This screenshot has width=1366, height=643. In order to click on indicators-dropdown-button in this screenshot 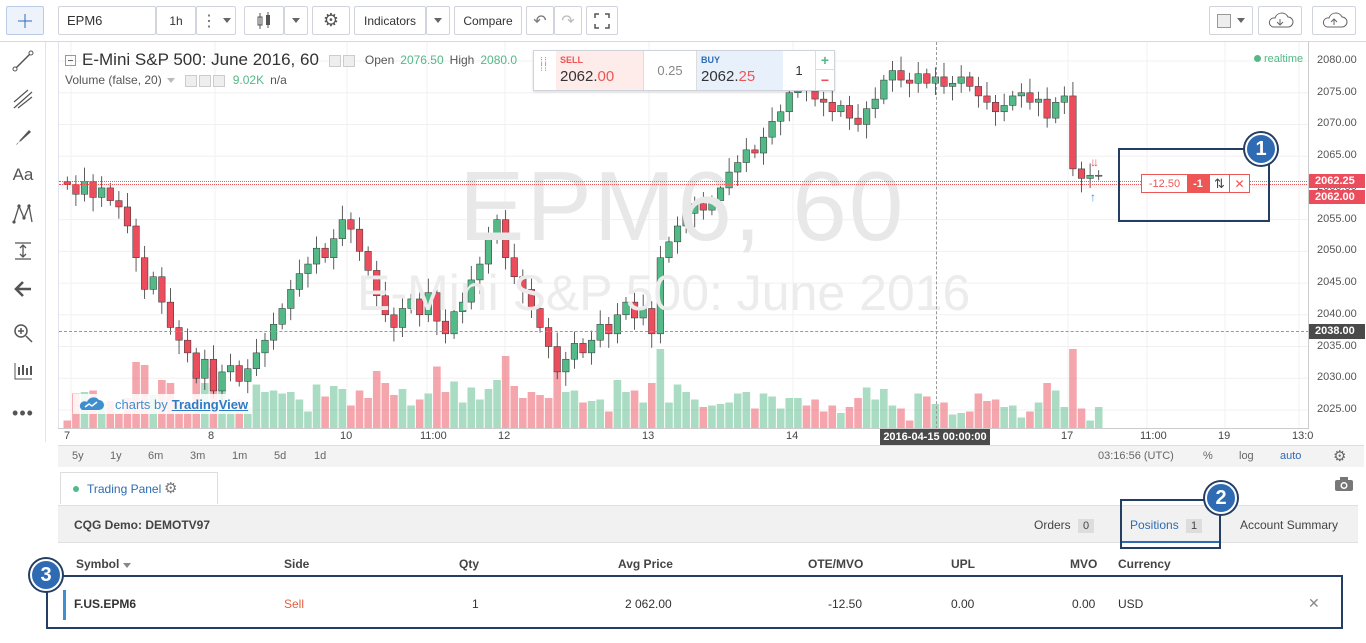, I will do `click(438, 20)`.